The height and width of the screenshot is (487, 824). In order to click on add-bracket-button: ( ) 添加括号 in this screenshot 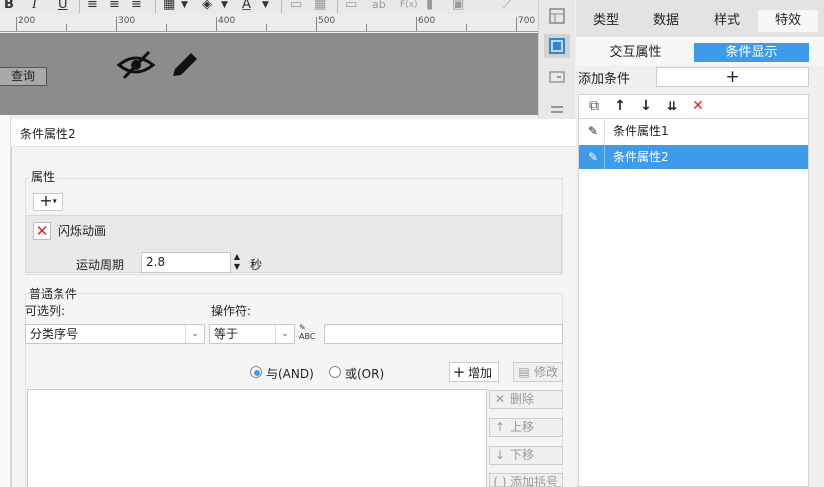, I will do `click(526, 480)`.